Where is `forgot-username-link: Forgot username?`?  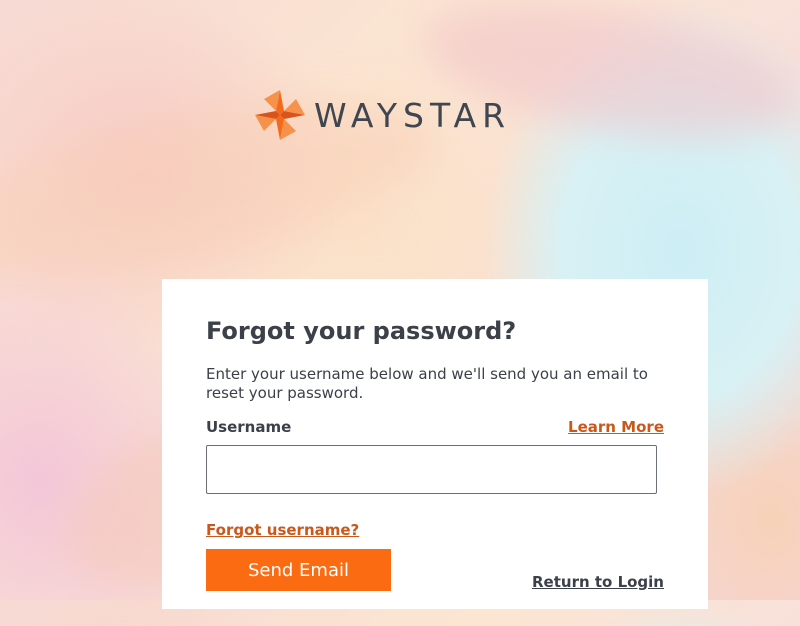
forgot-username-link: Forgot username? is located at coordinates (282, 530).